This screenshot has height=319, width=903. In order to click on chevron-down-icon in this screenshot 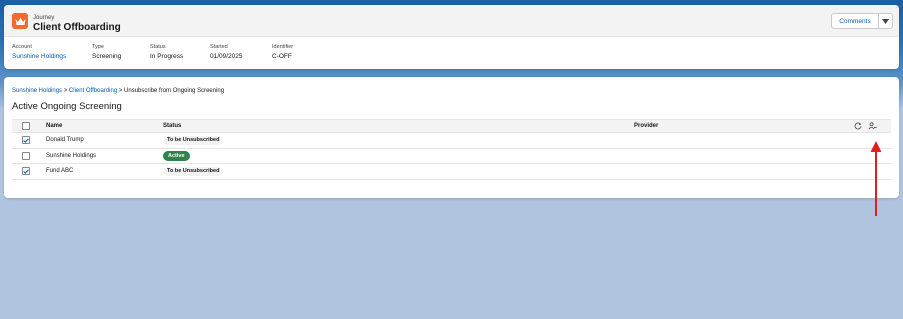, I will do `click(885, 21)`.